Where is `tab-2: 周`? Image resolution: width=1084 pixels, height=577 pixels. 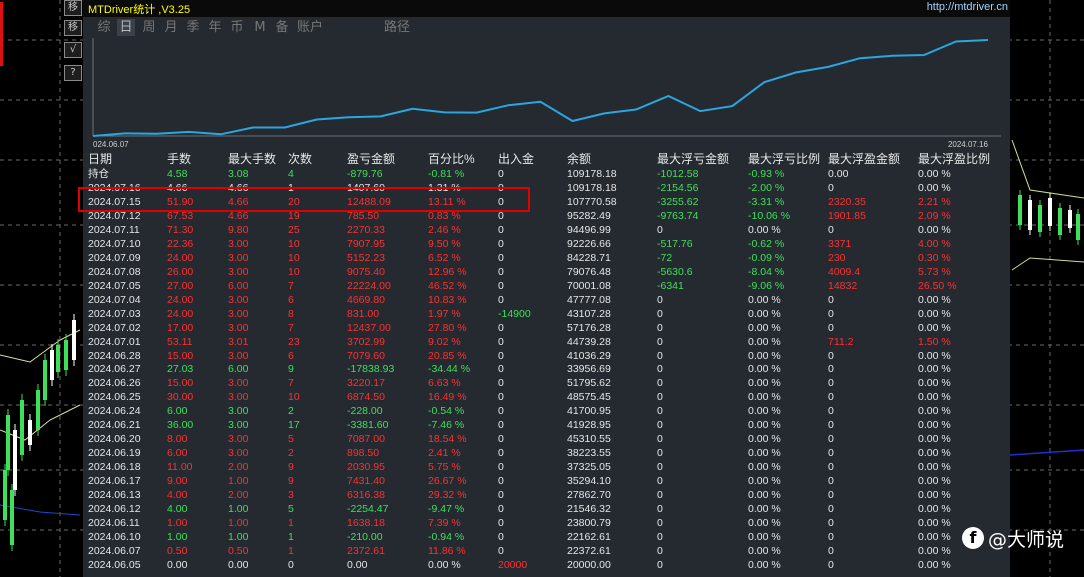 tab-2: 周 is located at coordinates (149, 27).